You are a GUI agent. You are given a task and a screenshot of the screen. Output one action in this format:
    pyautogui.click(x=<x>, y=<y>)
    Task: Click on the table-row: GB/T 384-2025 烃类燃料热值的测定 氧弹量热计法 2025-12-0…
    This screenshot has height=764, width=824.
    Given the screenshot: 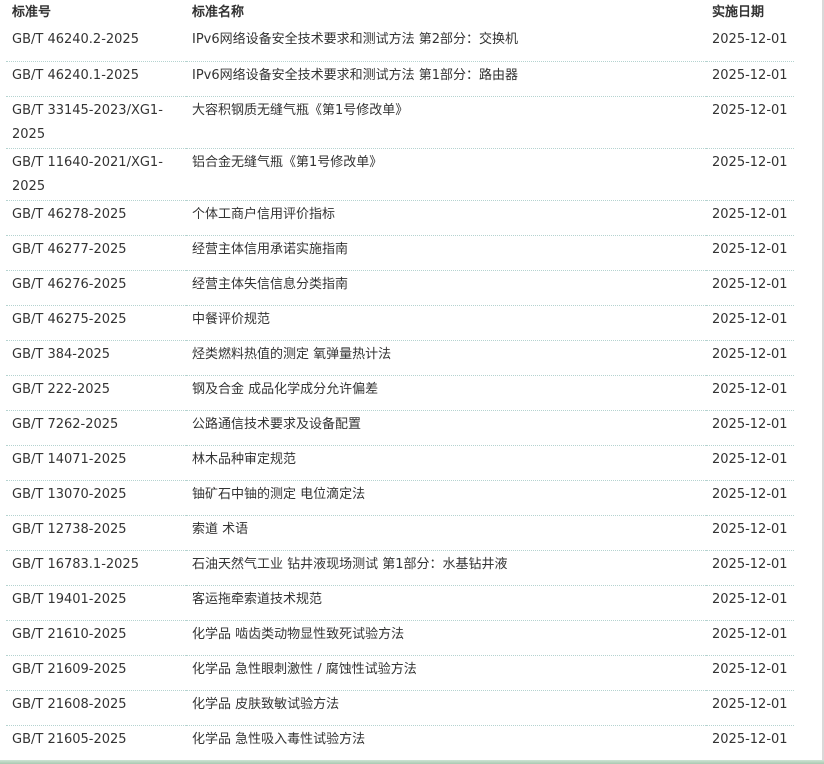 What is the action you would take?
    pyautogui.click(x=400, y=358)
    